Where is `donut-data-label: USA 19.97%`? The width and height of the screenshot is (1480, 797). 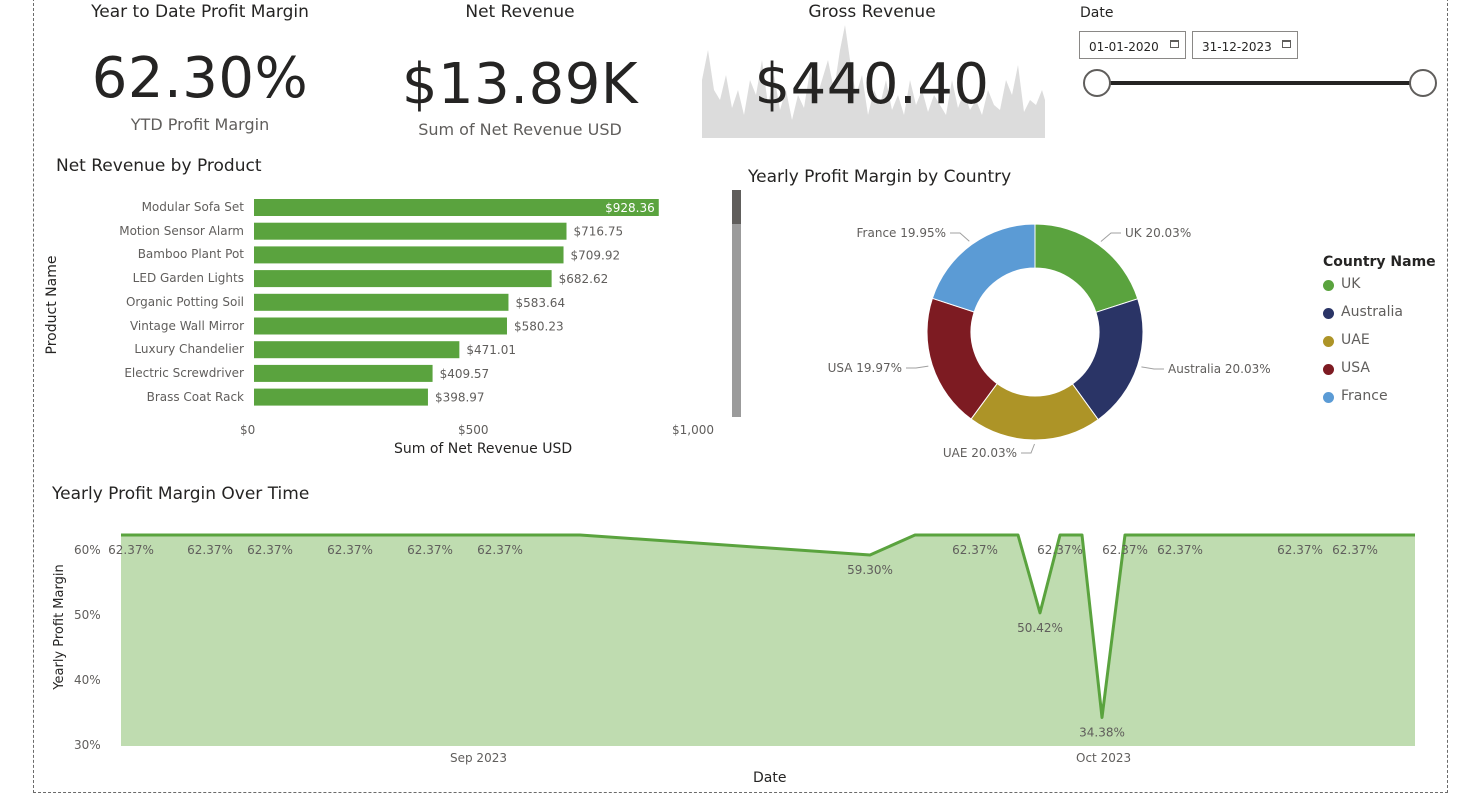 donut-data-label: USA 19.97% is located at coordinates (865, 368).